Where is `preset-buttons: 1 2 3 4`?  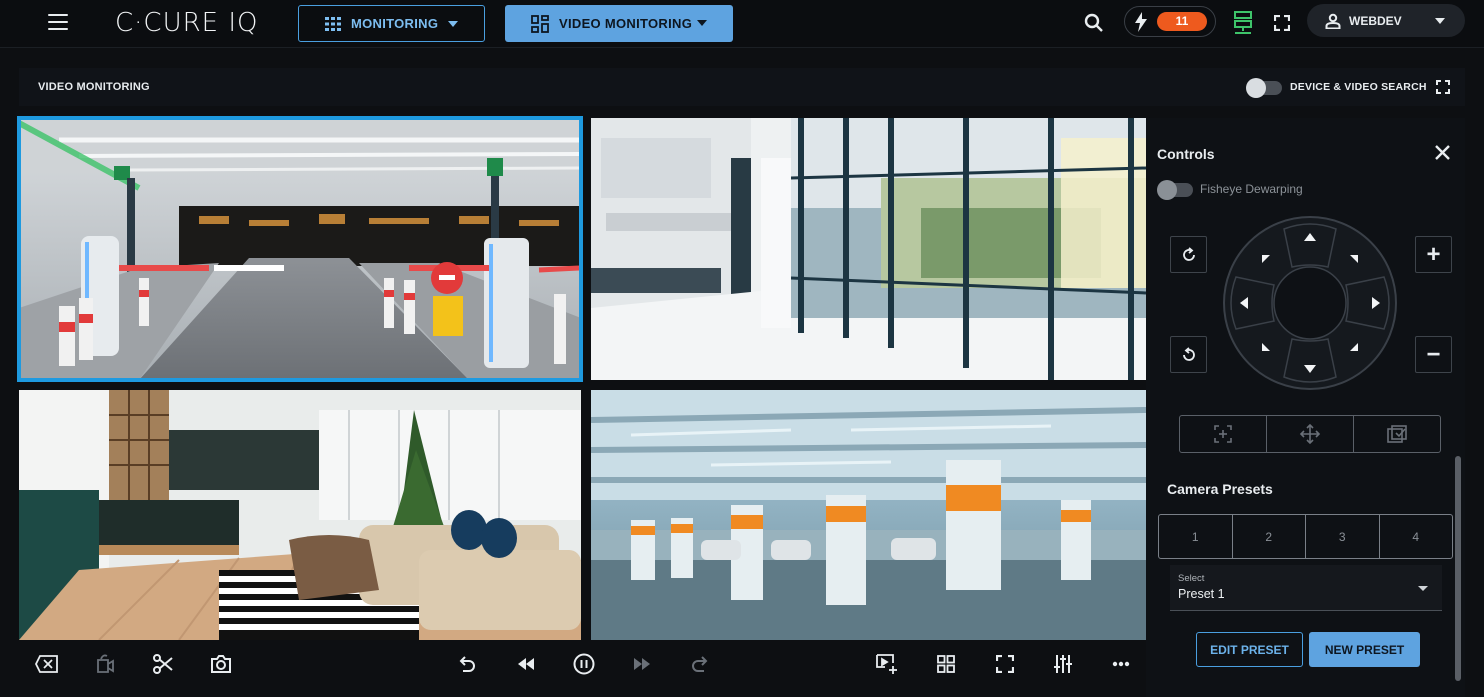
preset-buttons: 1 2 3 4 is located at coordinates (1305, 536).